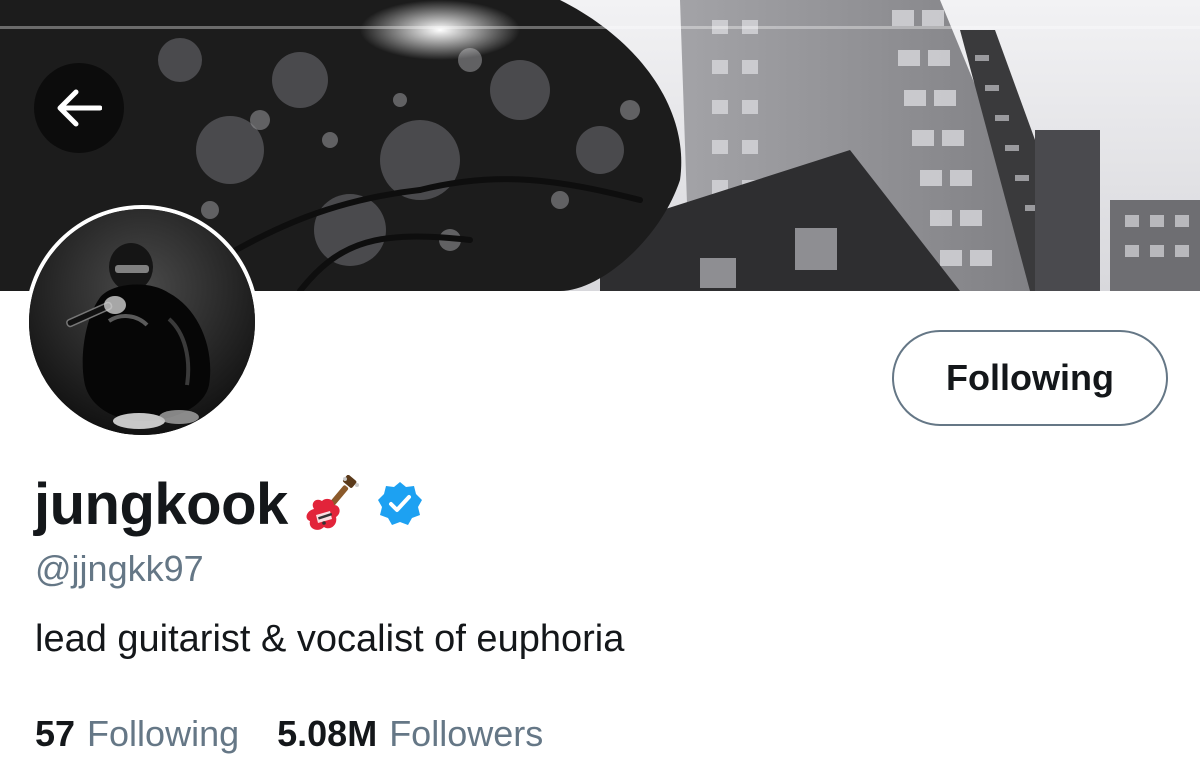  What do you see at coordinates (119, 568) in the screenshot?
I see `user-handle: @jjngkk97` at bounding box center [119, 568].